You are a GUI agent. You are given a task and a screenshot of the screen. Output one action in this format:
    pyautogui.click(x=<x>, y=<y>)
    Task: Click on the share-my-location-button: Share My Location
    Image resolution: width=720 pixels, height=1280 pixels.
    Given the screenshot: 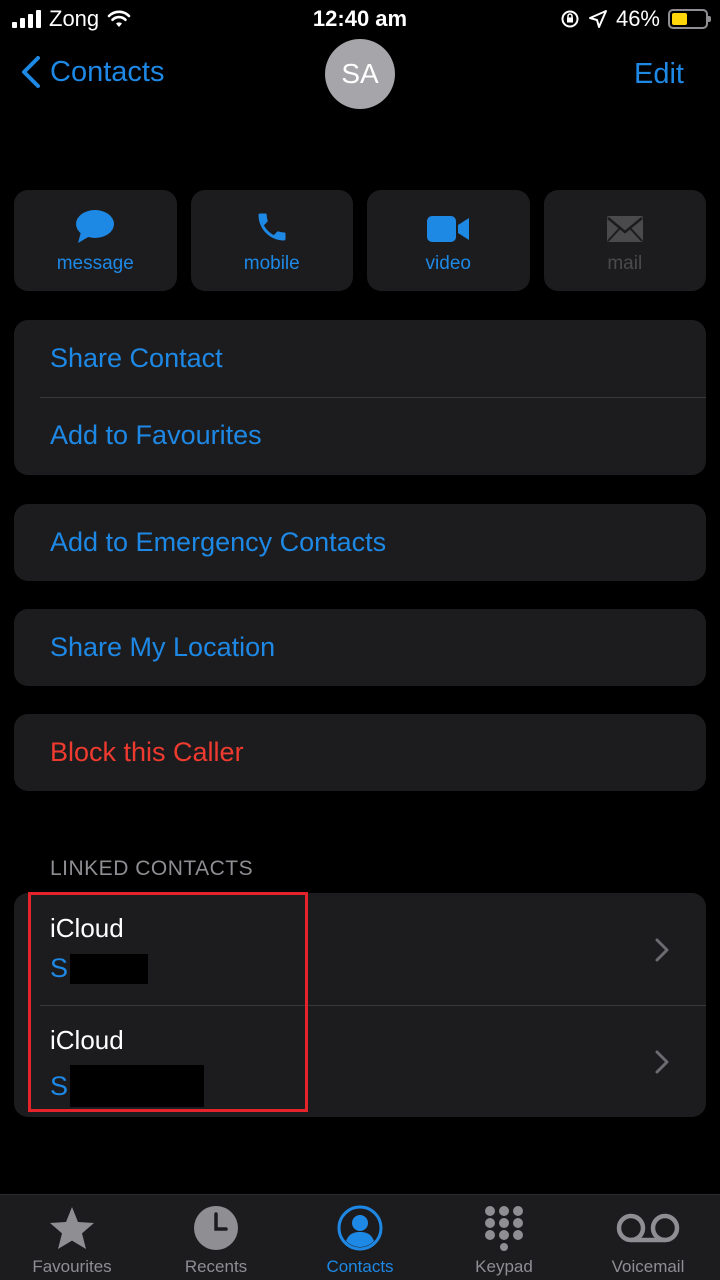 What is the action you would take?
    pyautogui.click(x=360, y=647)
    